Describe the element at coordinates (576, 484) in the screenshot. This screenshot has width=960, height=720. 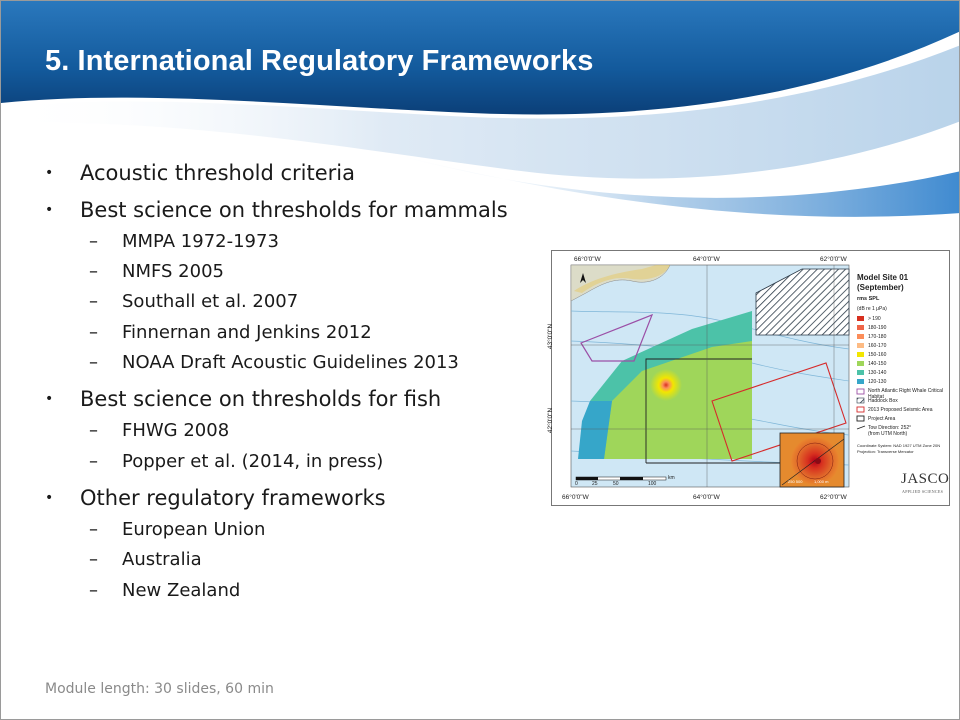
I see `scale-tick: 0` at that location.